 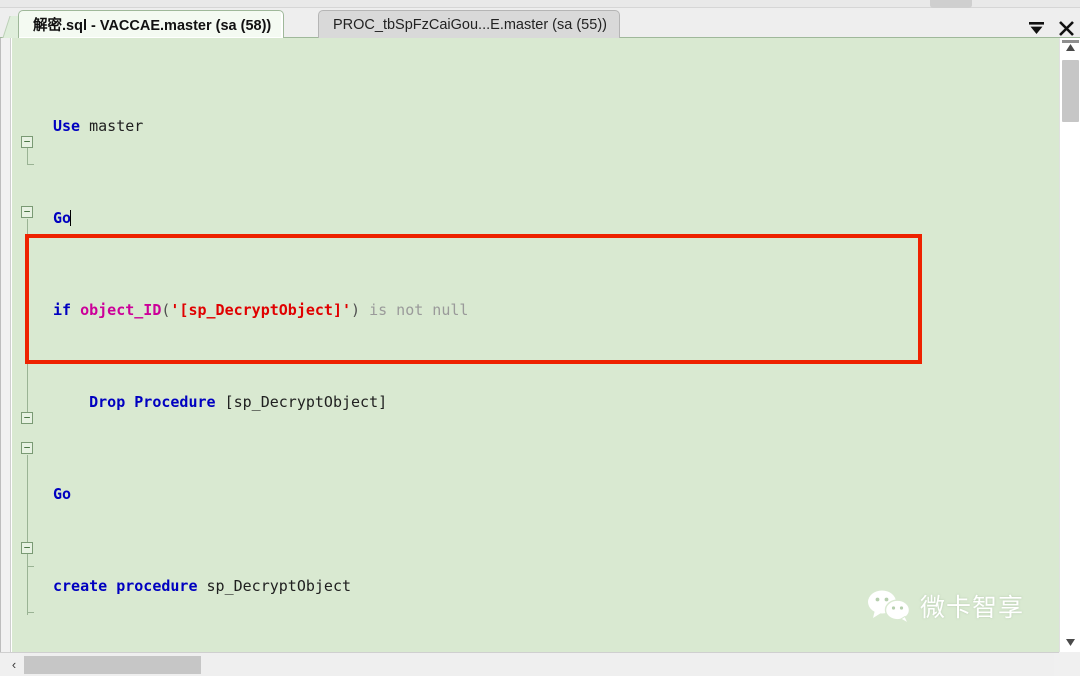 I want to click on scroll-down-arrow, so click(x=1070, y=642).